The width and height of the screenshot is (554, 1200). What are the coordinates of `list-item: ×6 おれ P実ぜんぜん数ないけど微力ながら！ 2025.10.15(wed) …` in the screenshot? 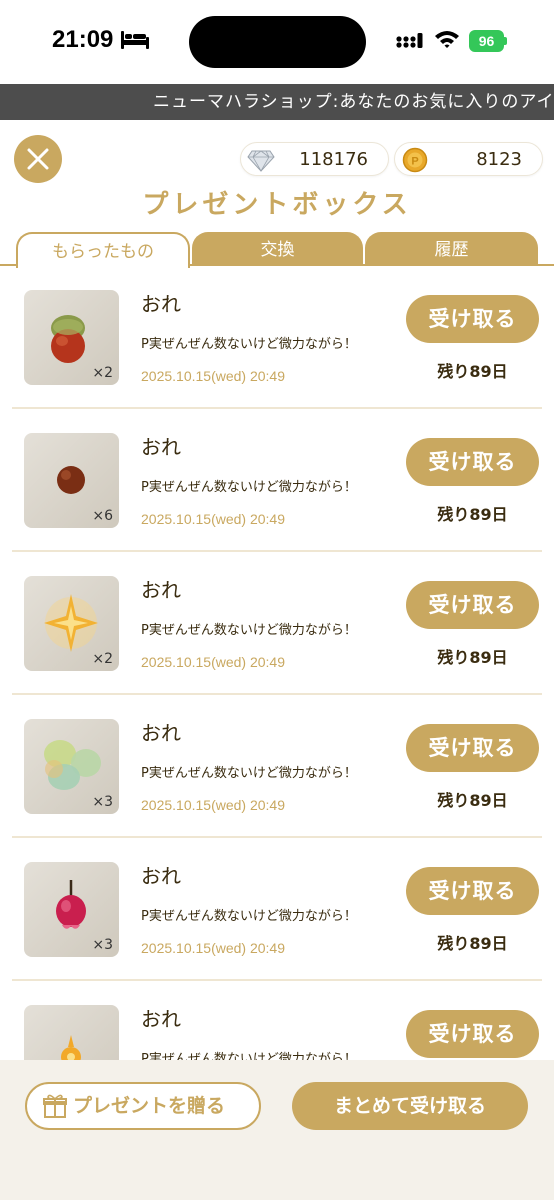 It's located at (277, 480).